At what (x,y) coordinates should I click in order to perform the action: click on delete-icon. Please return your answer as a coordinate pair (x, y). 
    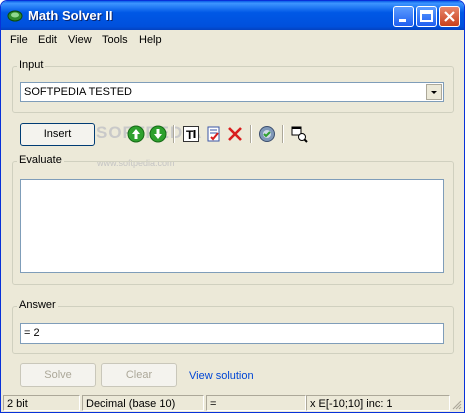
    Looking at the image, I should click on (235, 134).